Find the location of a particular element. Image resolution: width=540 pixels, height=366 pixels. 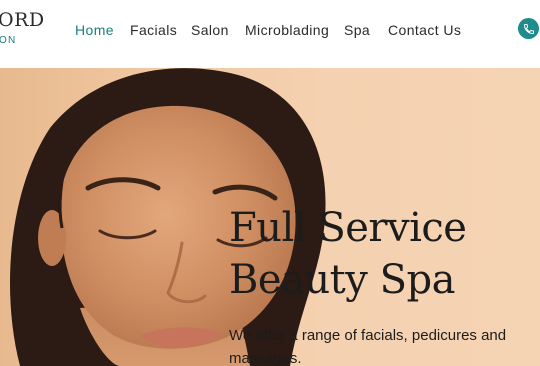

nav-item-spa: Spa is located at coordinates (357, 30).